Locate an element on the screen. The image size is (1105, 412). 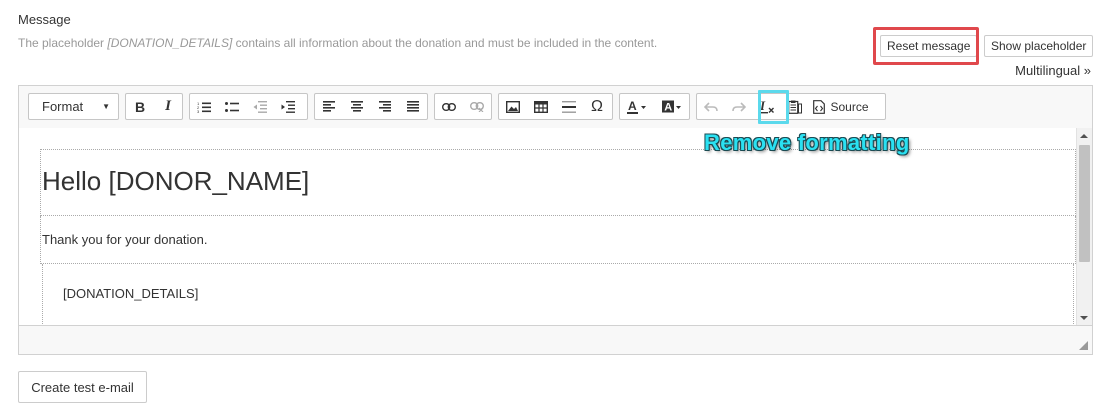
scroll-down-icon is located at coordinates (1084, 318).